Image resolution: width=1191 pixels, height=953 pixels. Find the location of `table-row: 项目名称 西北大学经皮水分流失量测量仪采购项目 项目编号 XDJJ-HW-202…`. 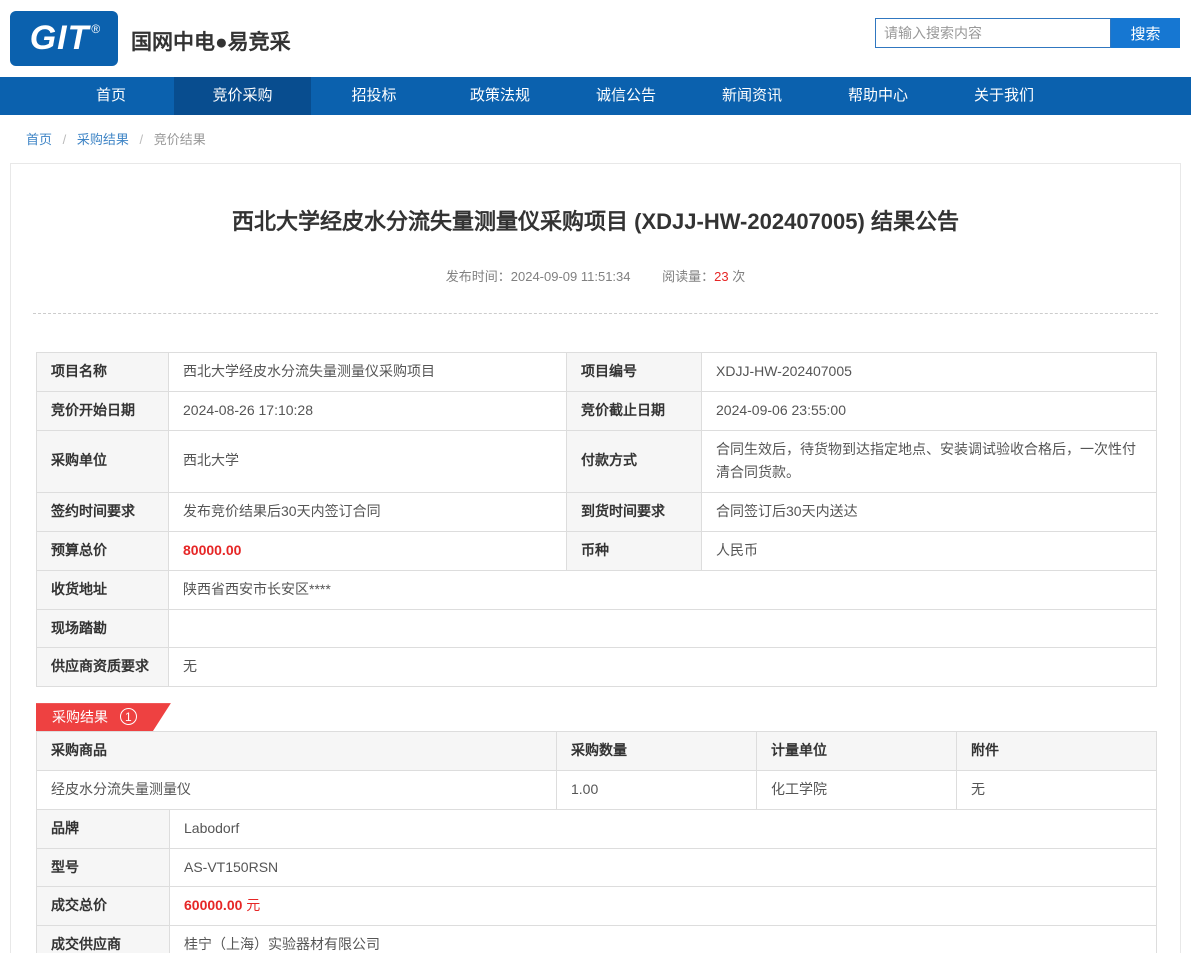

table-row: 项目名称 西北大学经皮水分流失量测量仪采购项目 项目编号 XDJJ-HW-202… is located at coordinates (596, 372).